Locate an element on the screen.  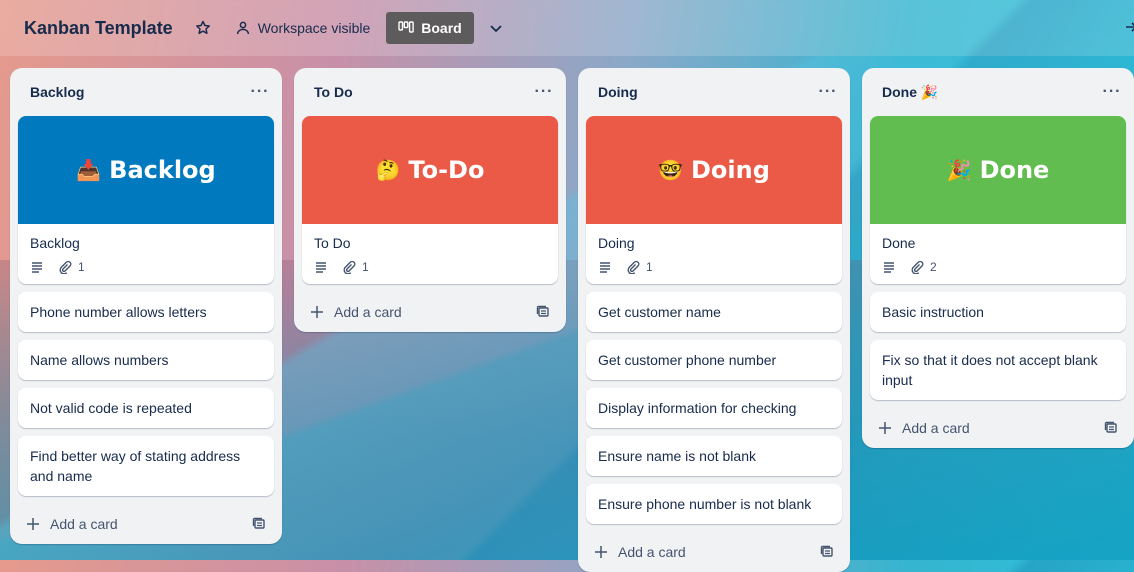
cover-emoji: 🎉 is located at coordinates (959, 170).